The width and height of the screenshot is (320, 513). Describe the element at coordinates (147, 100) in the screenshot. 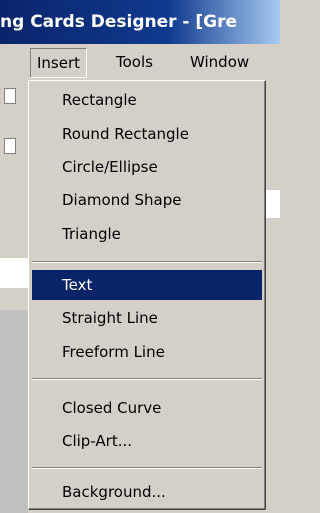

I see `menu-item-rectangle: Rectangle` at that location.